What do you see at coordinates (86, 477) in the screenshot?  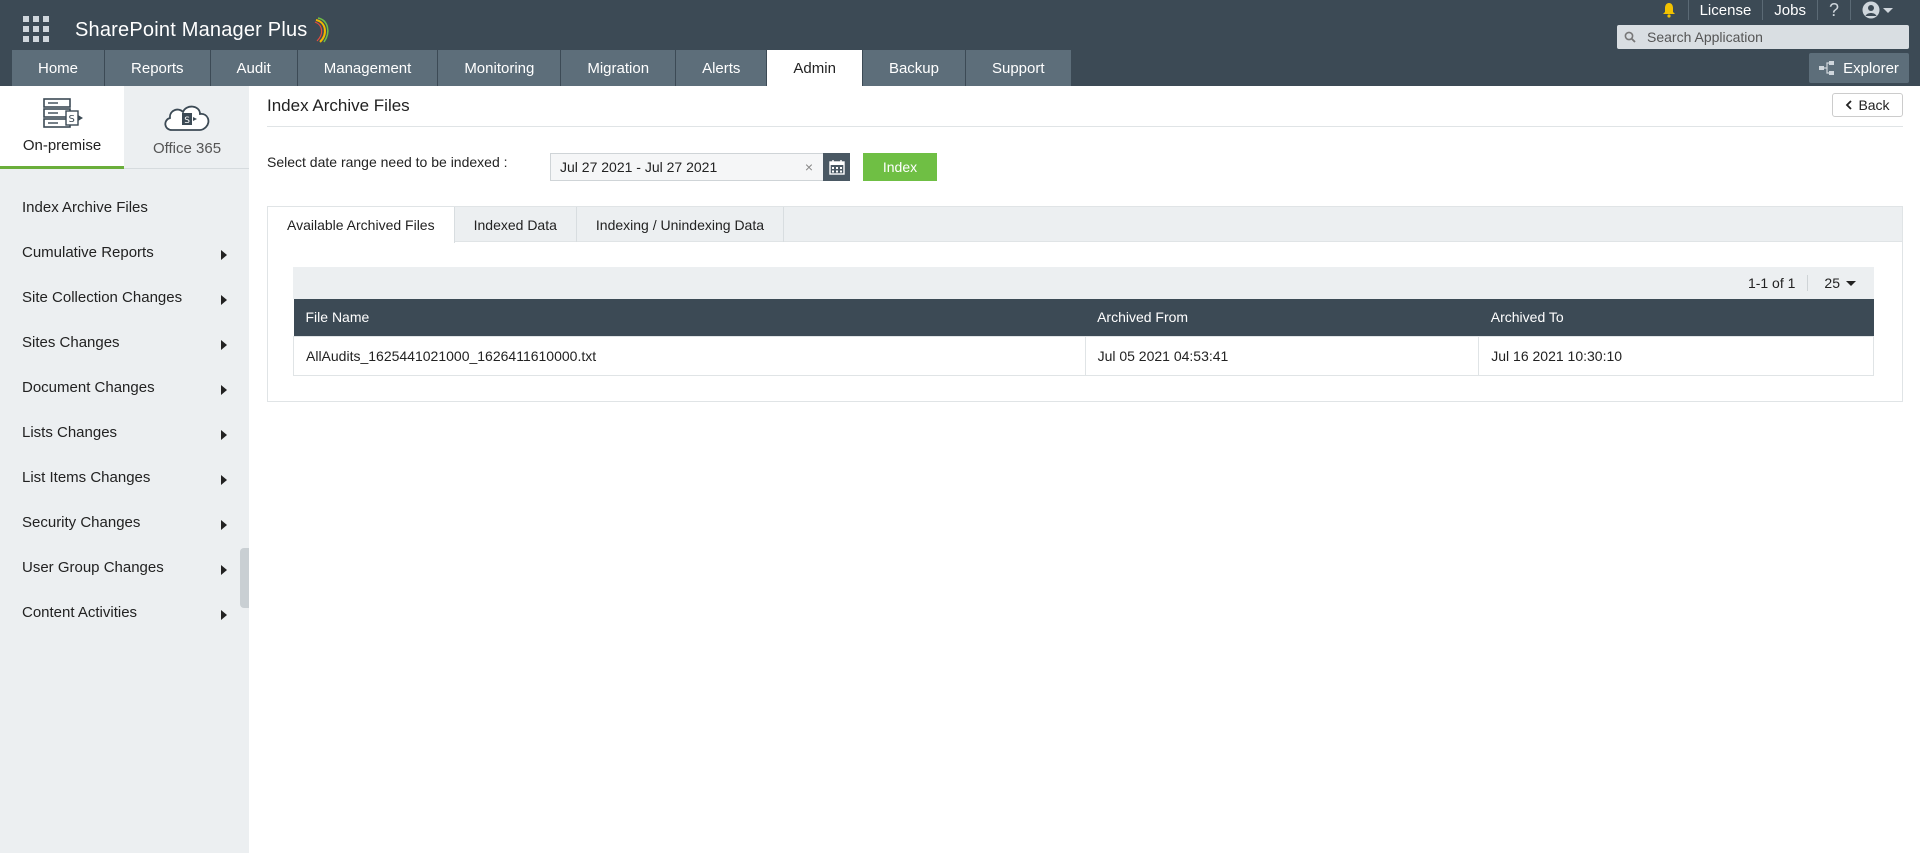 I see `sidebar-item-label: List Items Changes` at bounding box center [86, 477].